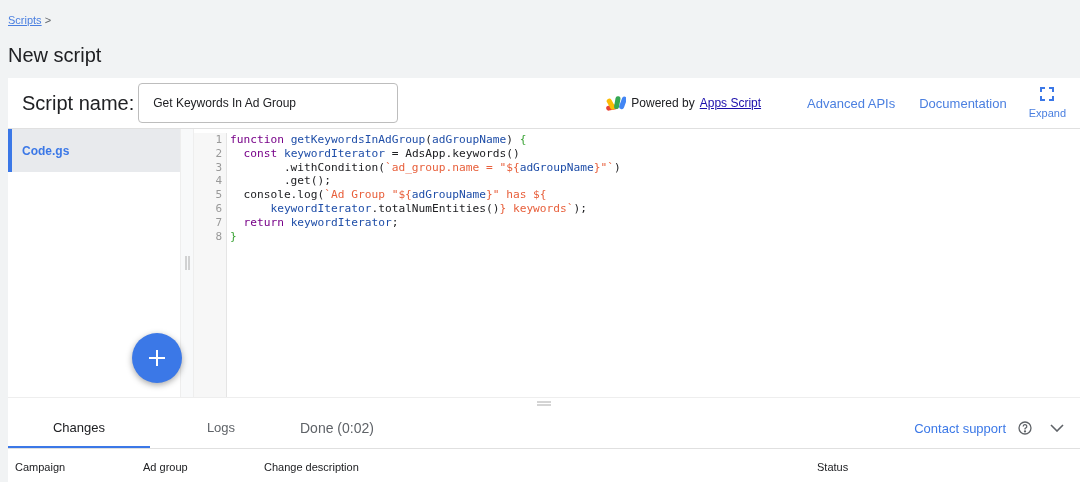  I want to click on code-line: function getKeywordsInAdGroup(adGroupName) {, so click(379, 140).